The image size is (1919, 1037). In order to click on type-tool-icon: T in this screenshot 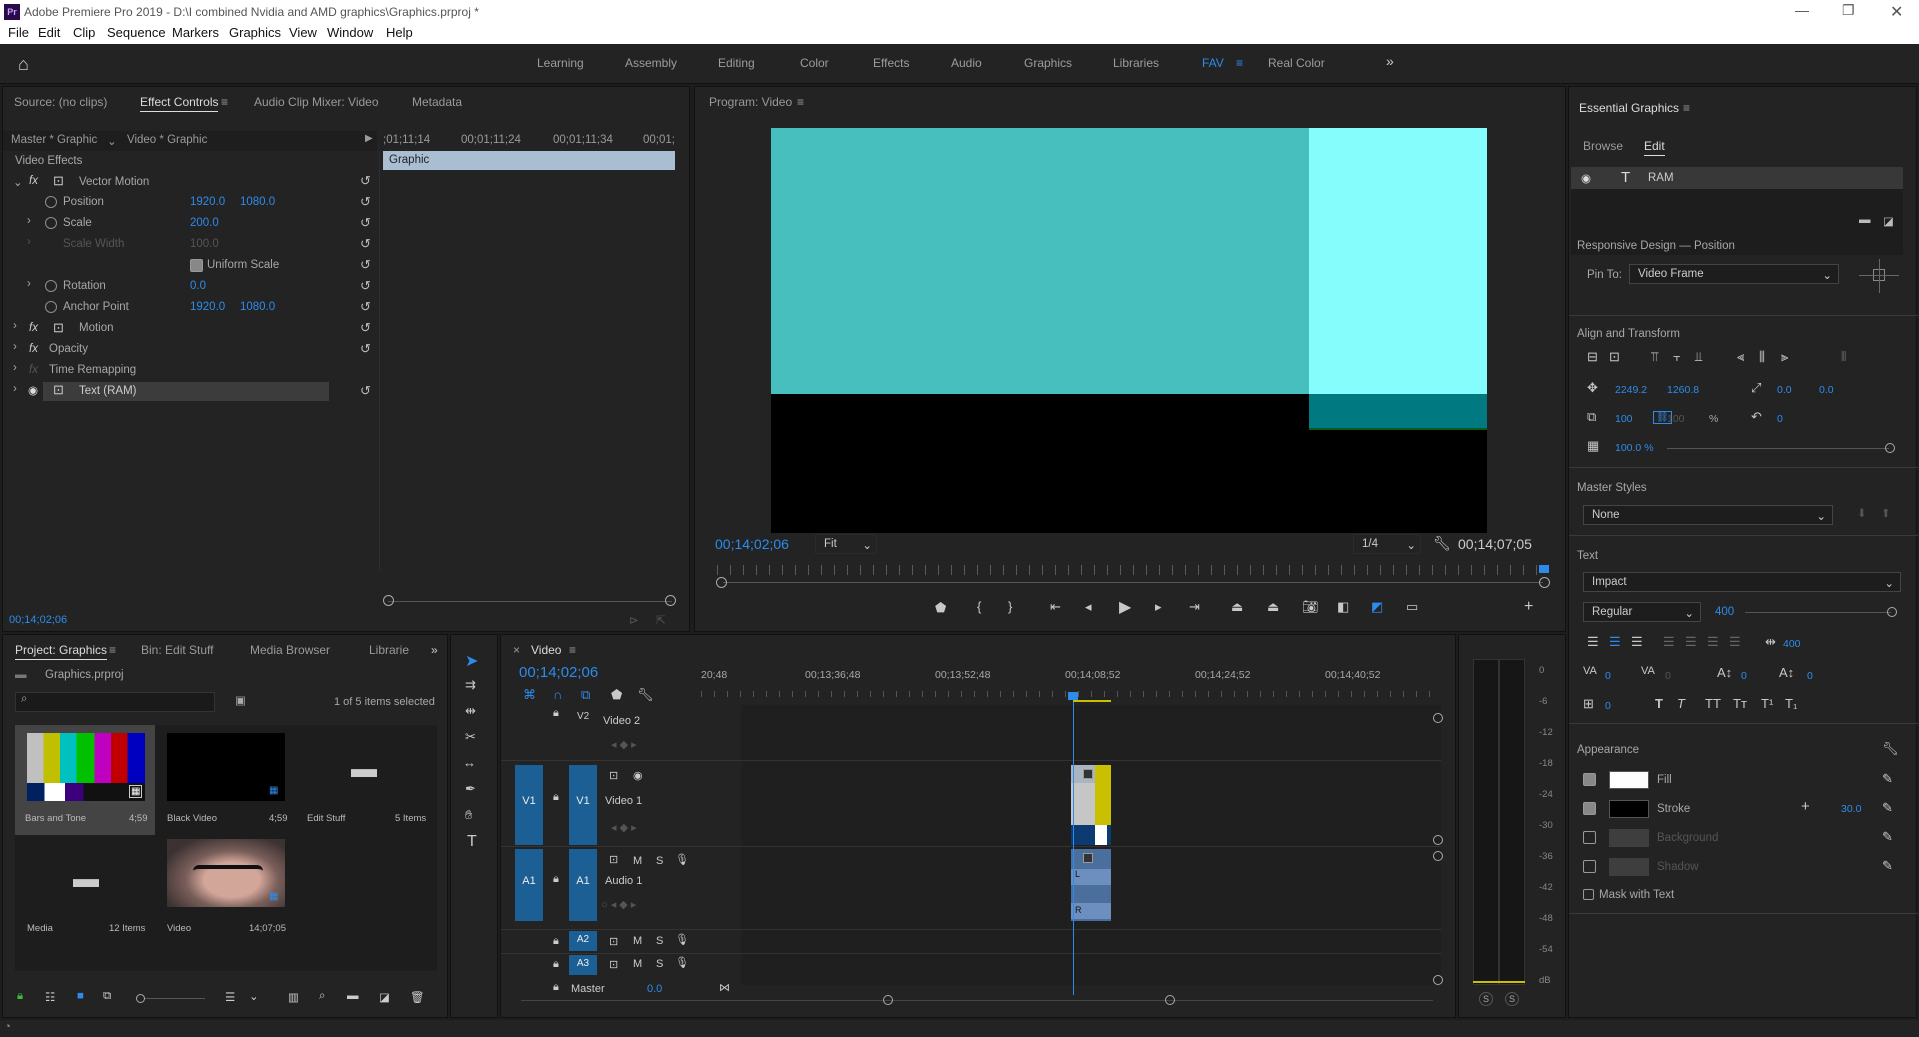, I will do `click(472, 842)`.